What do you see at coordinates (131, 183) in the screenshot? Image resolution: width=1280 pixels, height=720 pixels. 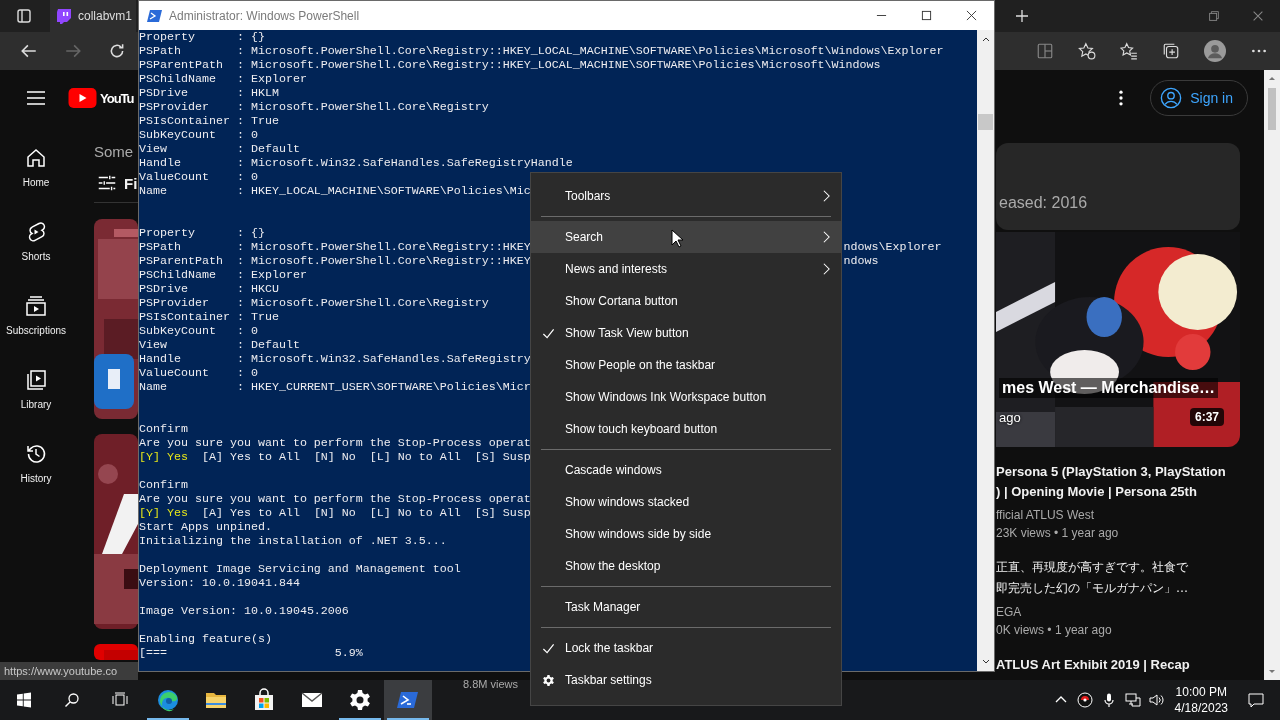 I see `filter-label: Fi` at bounding box center [131, 183].